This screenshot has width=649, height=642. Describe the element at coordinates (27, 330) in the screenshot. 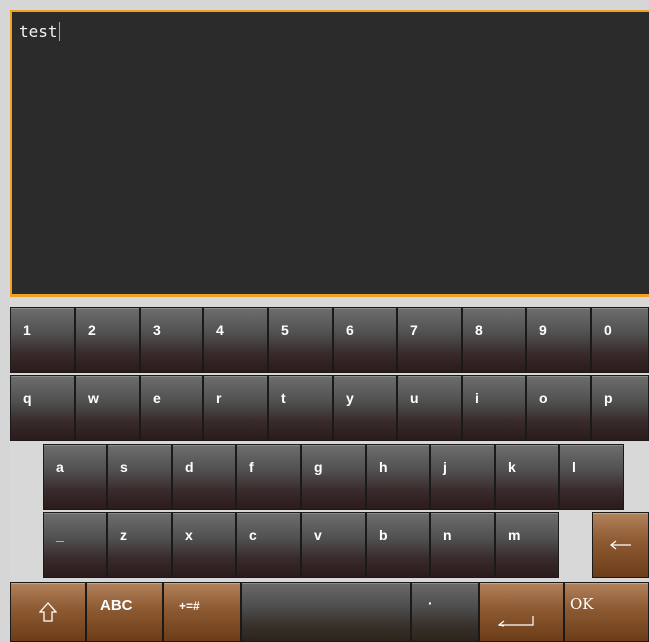

I see `key-label: 1` at that location.